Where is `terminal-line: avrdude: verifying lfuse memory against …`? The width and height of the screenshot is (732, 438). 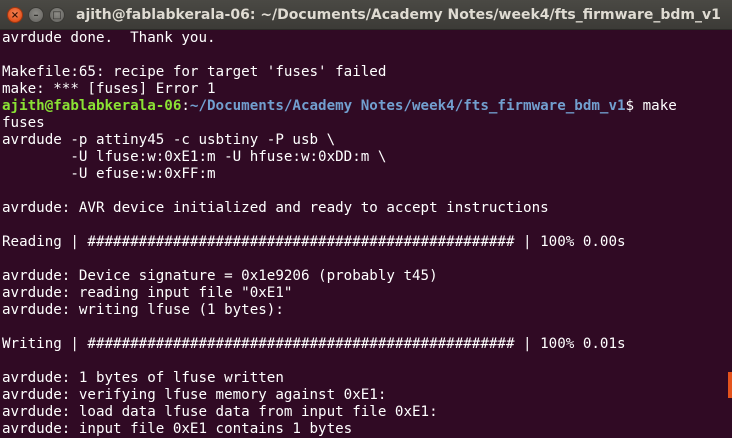
terminal-line: avrdude: verifying lfuse memory against … is located at coordinates (194, 395).